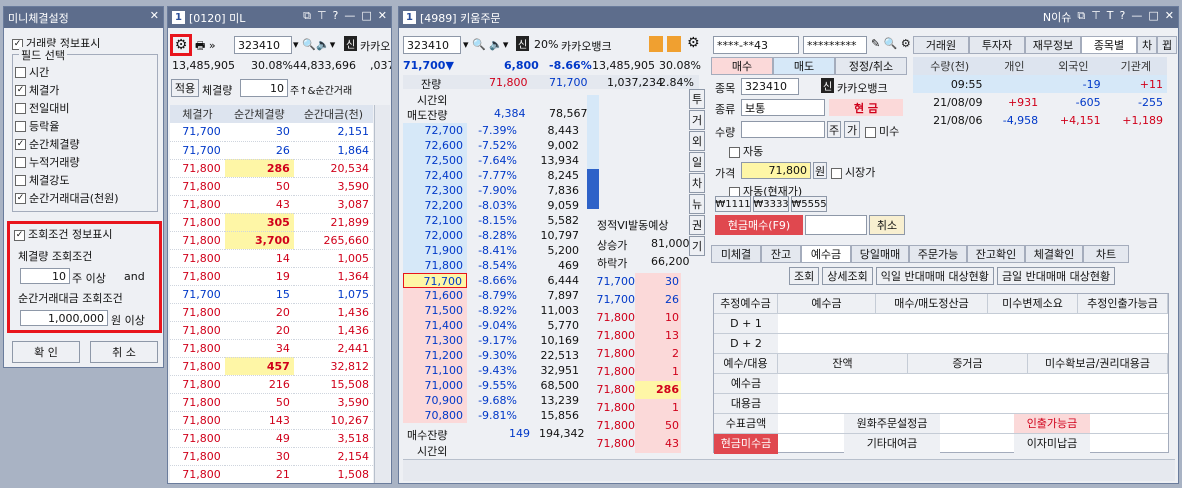 The width and height of the screenshot is (1182, 488). What do you see at coordinates (496, 385) in the screenshot?
I see `bid-row: 71,000 -9.55% 68,500` at bounding box center [496, 385].